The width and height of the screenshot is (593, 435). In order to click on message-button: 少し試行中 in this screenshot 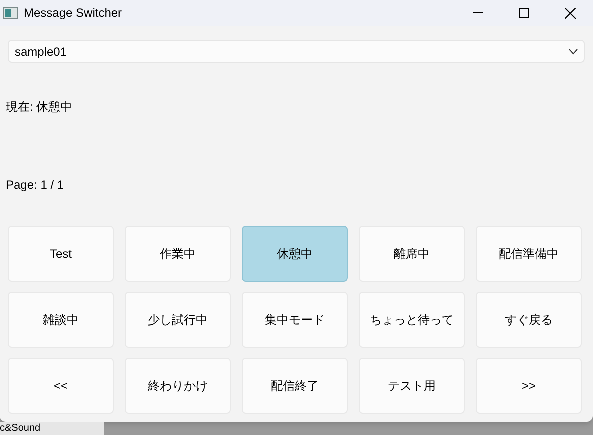, I will do `click(178, 320)`.